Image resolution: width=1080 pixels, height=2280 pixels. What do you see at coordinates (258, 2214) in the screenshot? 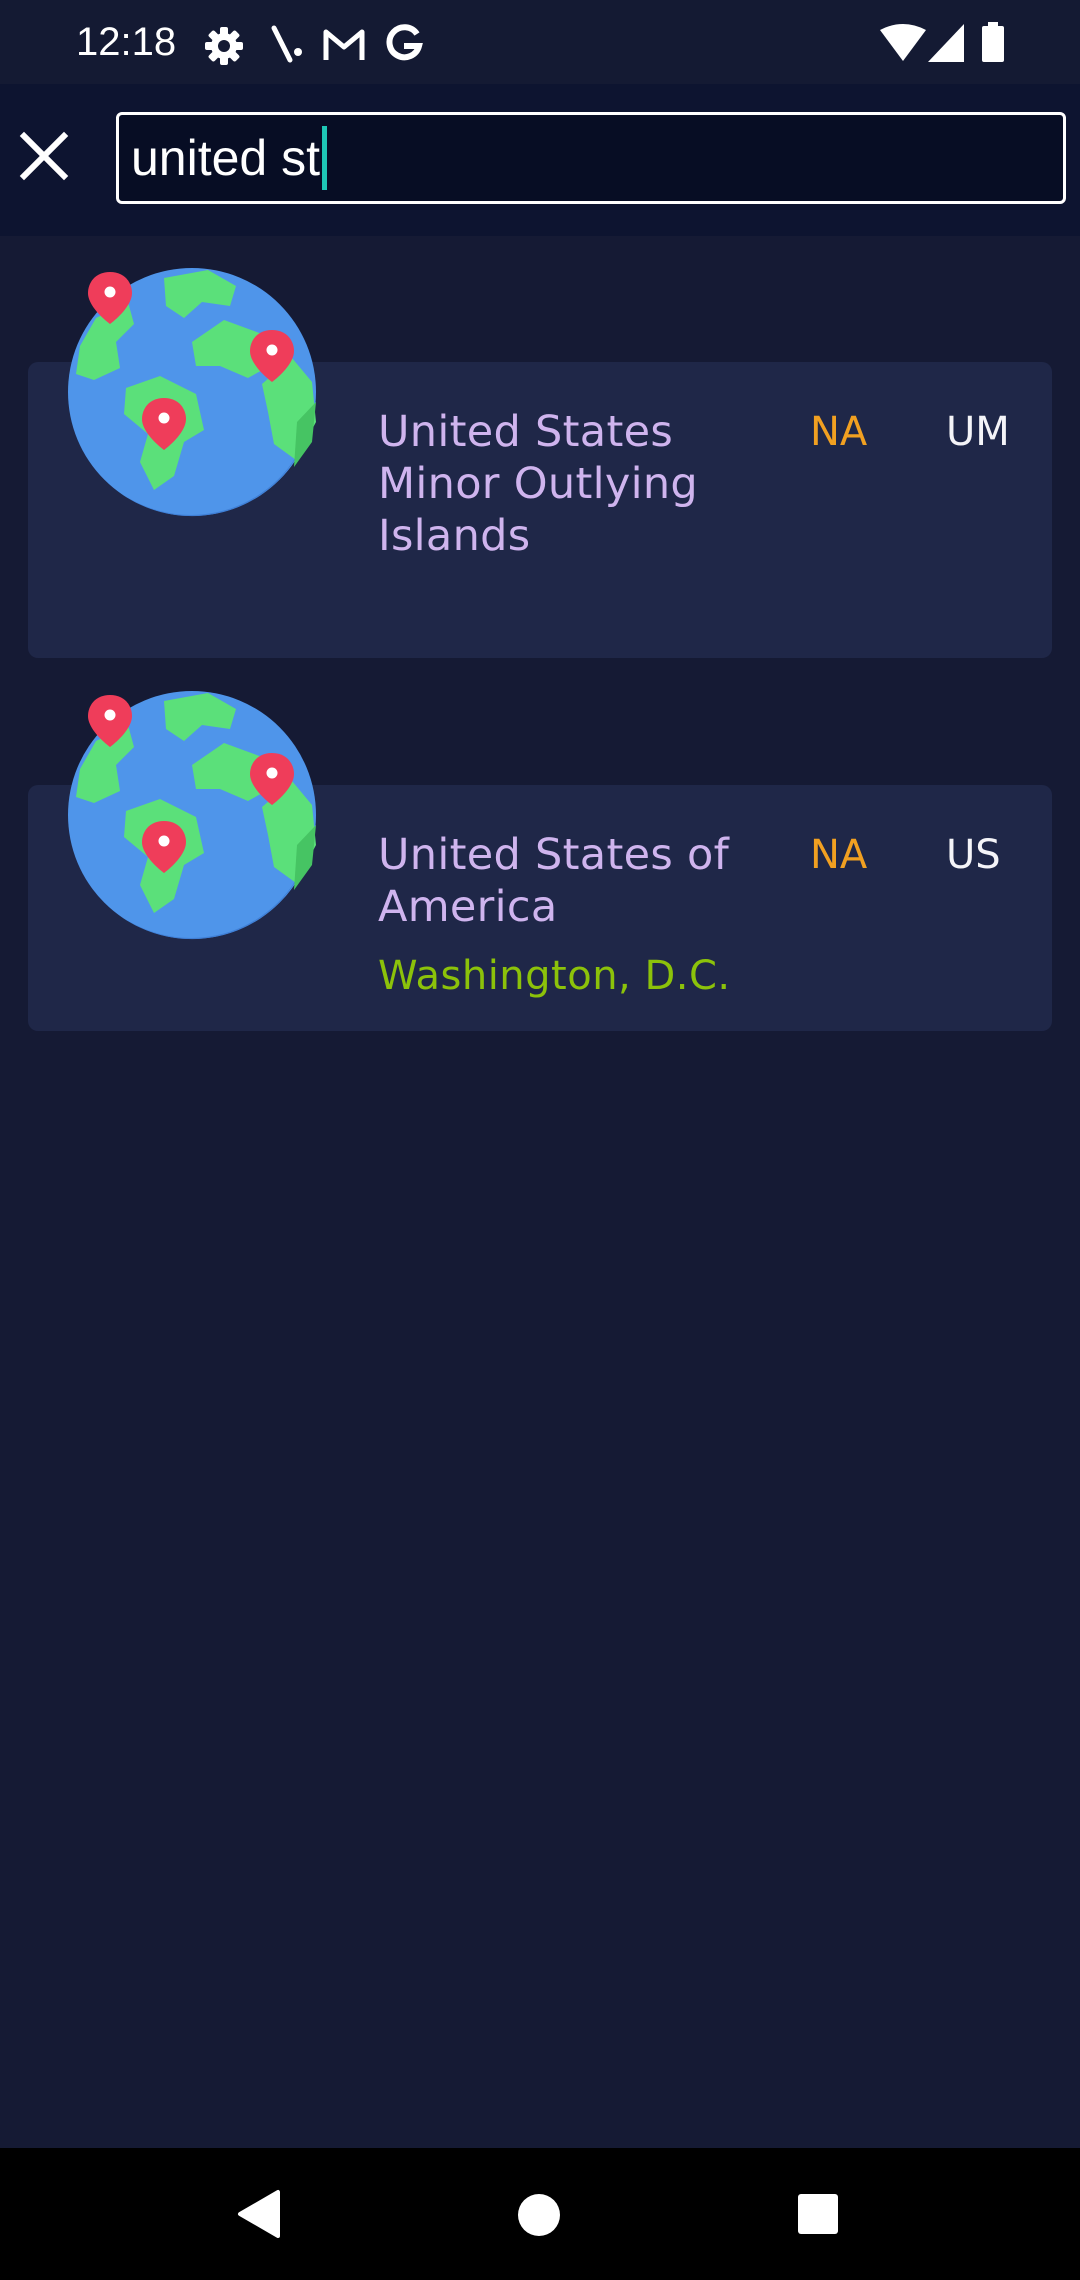
I see `back-icon` at bounding box center [258, 2214].